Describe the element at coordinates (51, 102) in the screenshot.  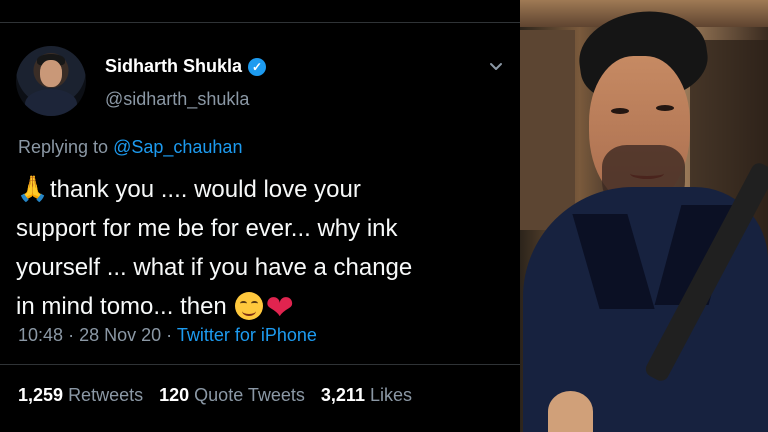
I see `avatar-suit` at that location.